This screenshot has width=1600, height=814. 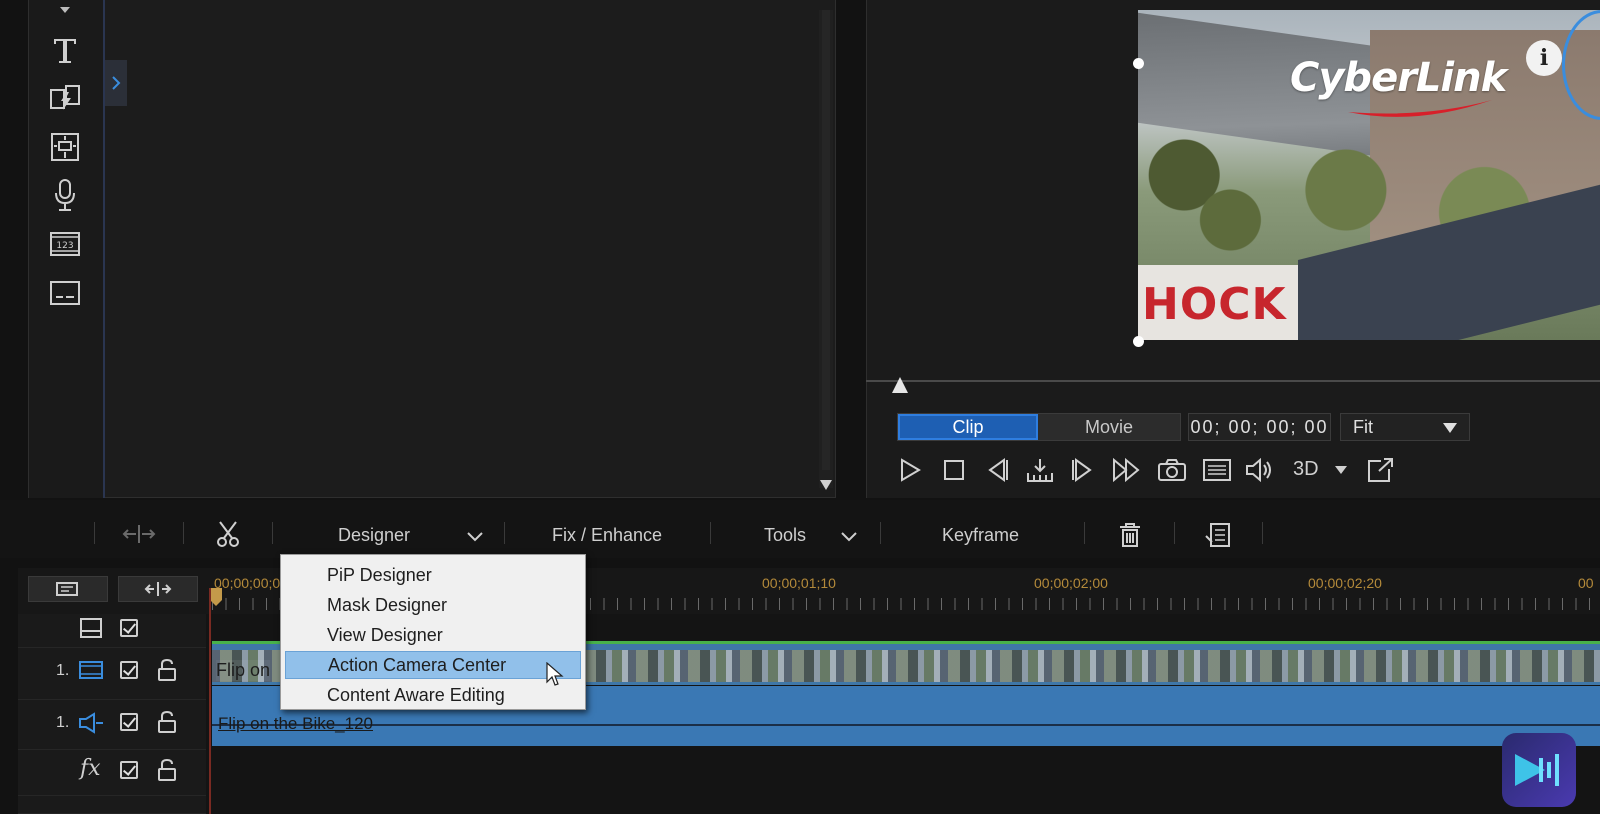 I want to click on title-room-icon, so click(x=65, y=50).